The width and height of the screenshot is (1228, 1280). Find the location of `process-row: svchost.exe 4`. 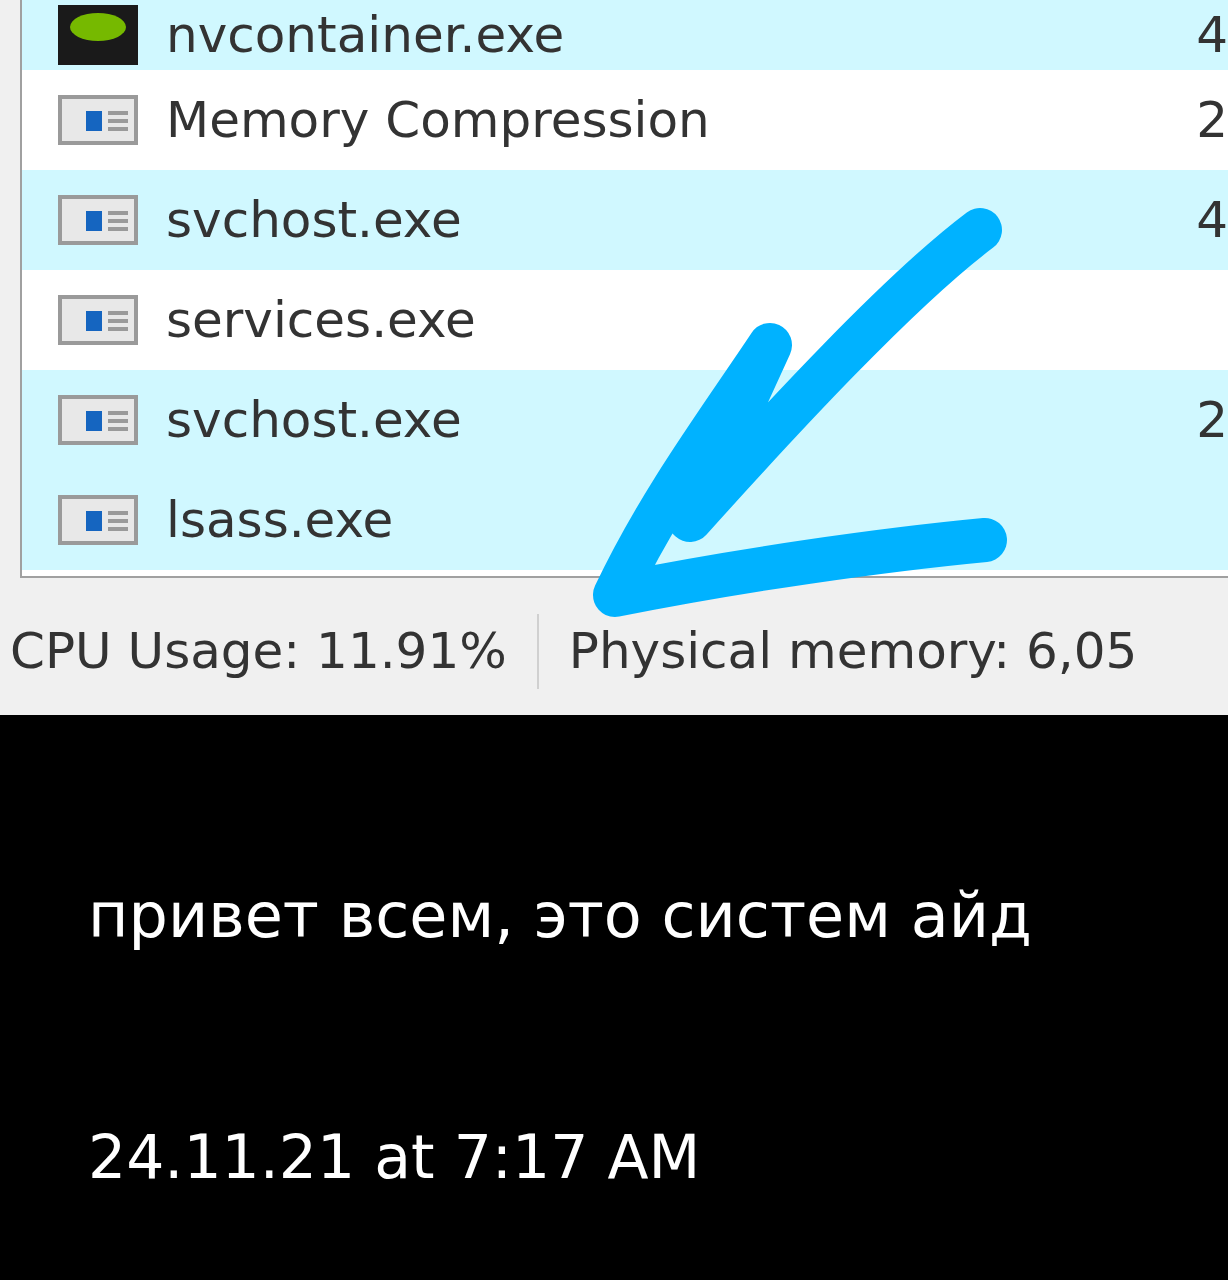

process-row: svchost.exe 4 is located at coordinates (625, 220).